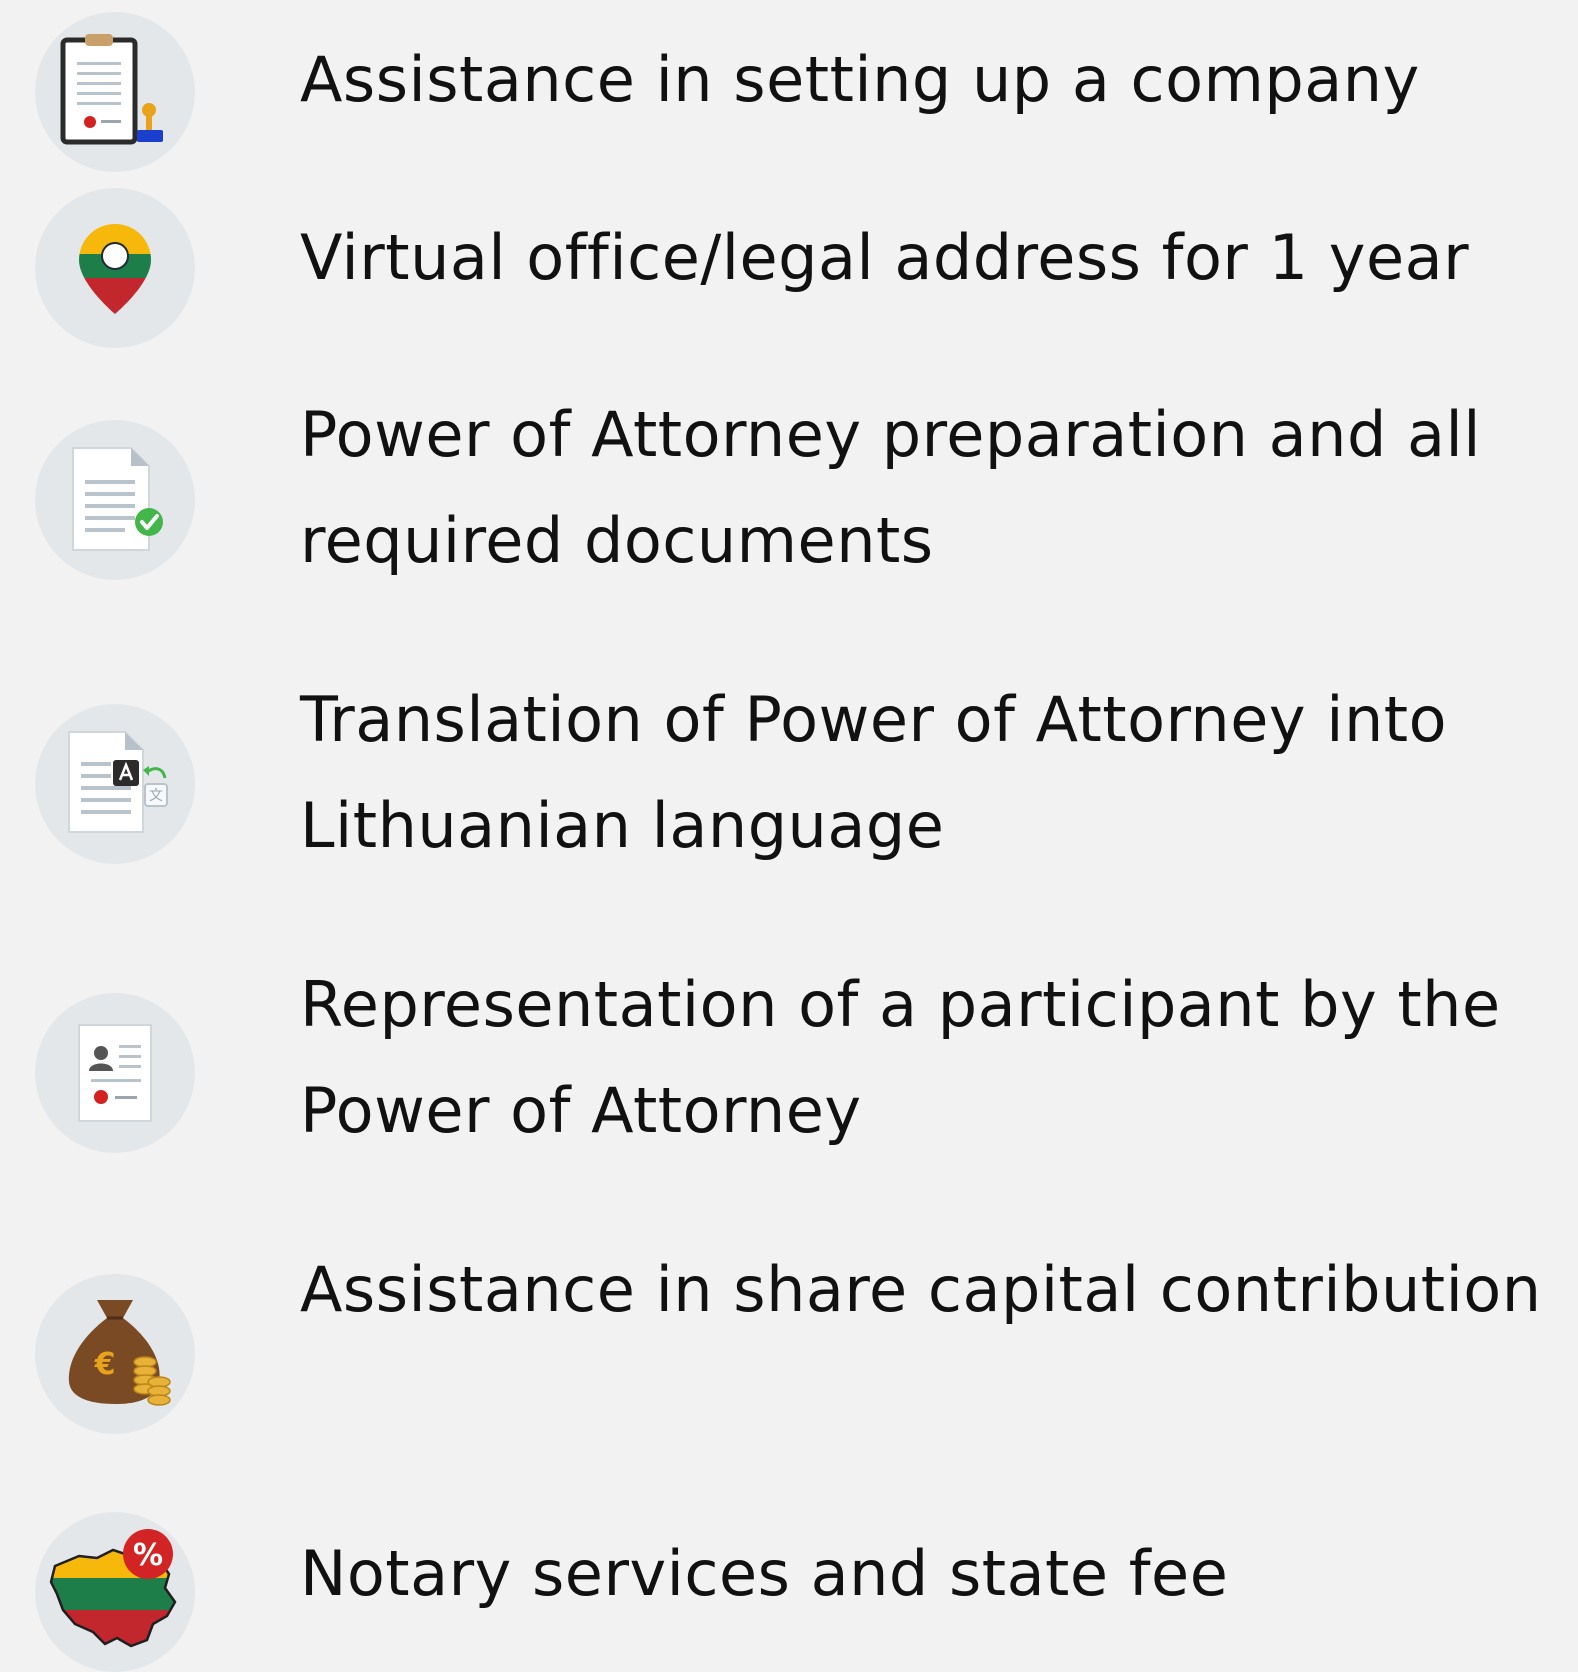  I want to click on service-label: Virtual office/legal address for 1 year, so click(885, 257).